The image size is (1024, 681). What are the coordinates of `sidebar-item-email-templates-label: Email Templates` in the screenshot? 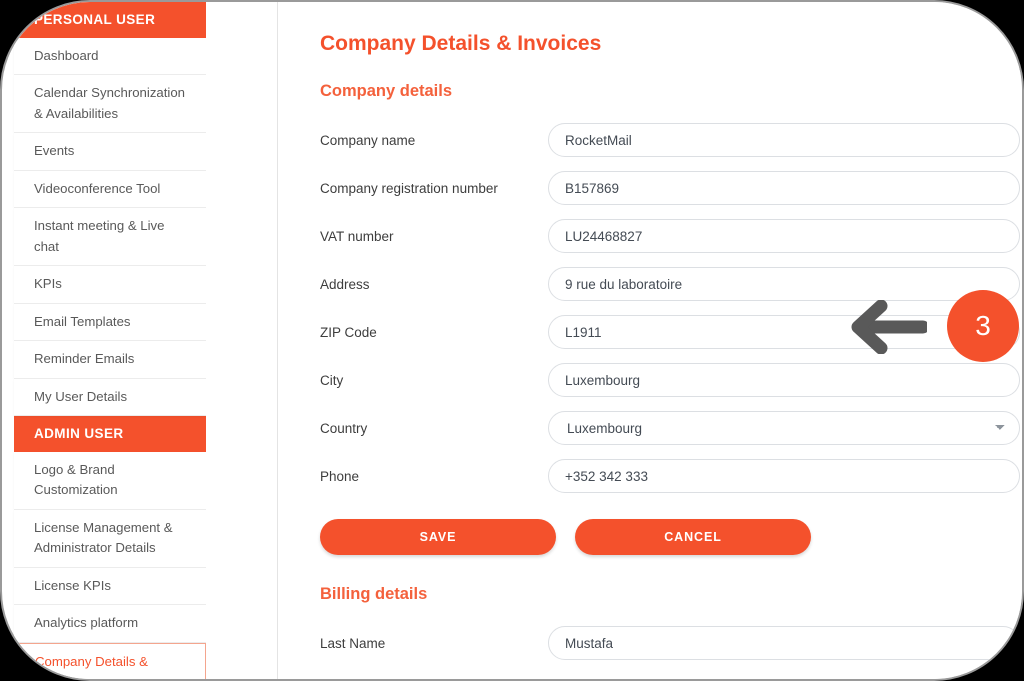 It's located at (82, 321).